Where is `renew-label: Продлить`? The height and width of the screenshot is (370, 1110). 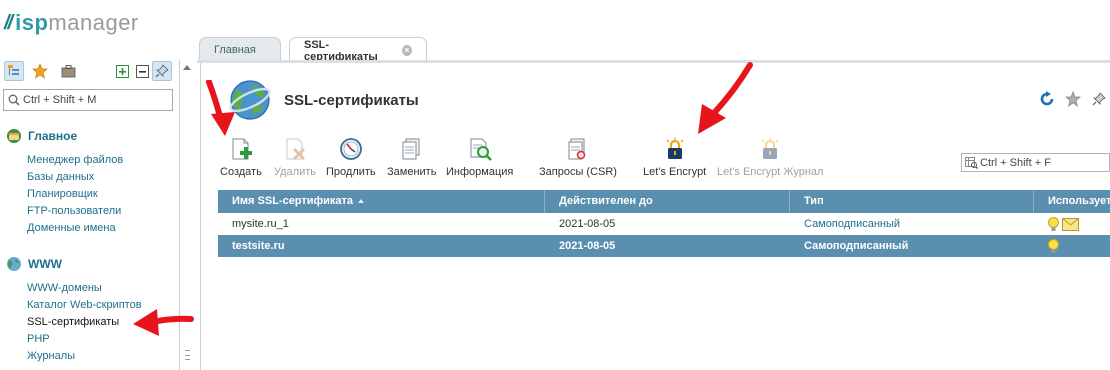 renew-label: Продлить is located at coordinates (351, 172).